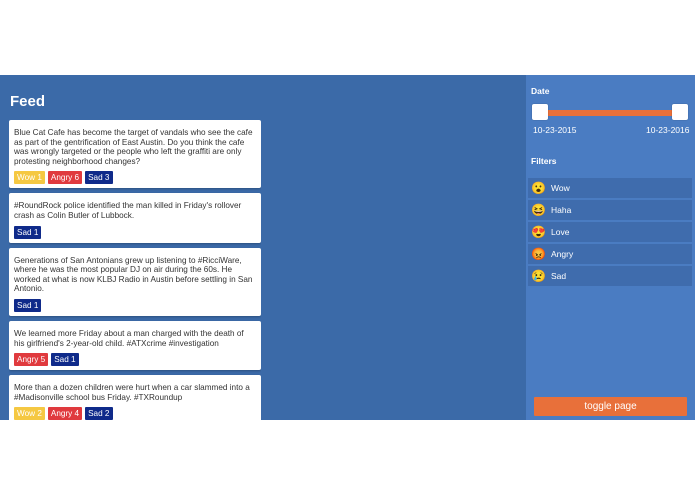 The height and width of the screenshot is (494, 695). I want to click on filter-sad: 😢 Sad, so click(610, 276).